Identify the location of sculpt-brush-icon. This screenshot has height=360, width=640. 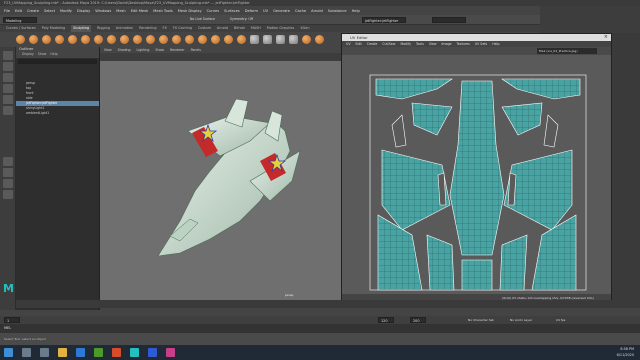
(20, 39).